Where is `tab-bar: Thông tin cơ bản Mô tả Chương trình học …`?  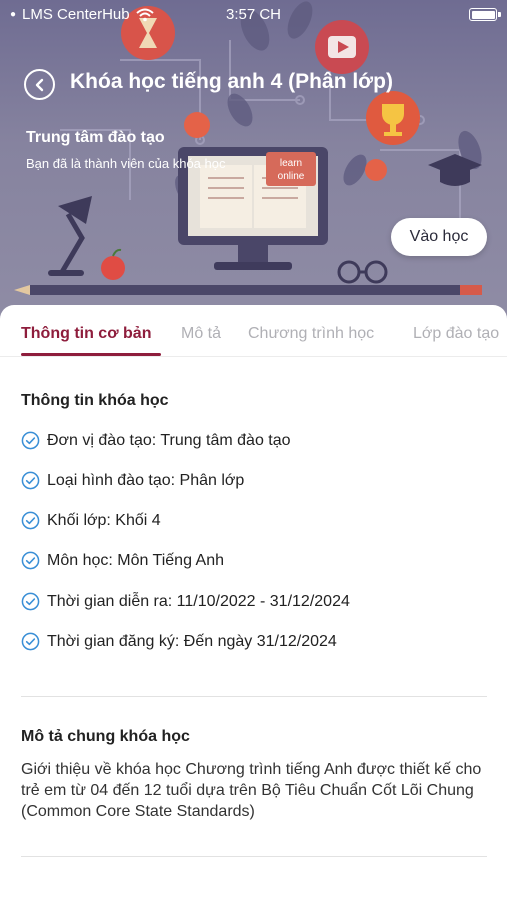 tab-bar: Thông tin cơ bản Mô tả Chương trình học … is located at coordinates (253, 332).